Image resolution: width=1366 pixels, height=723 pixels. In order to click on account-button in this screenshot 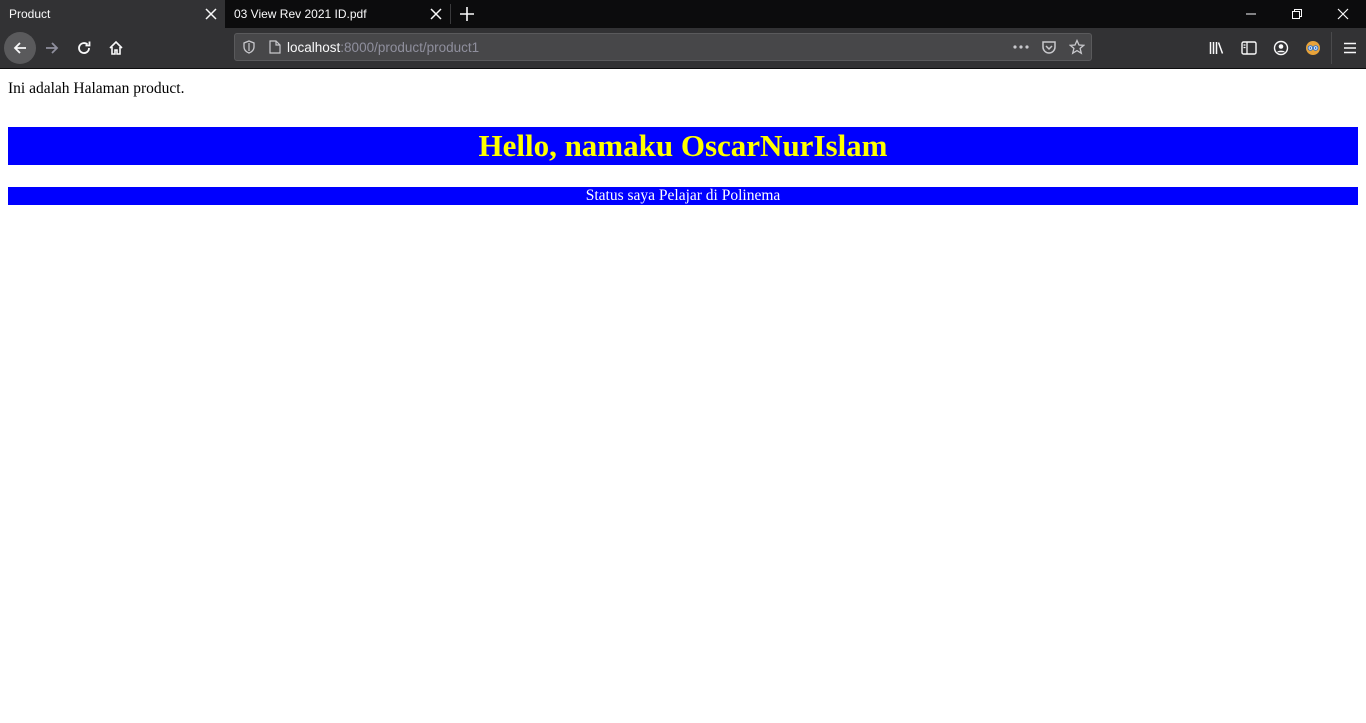, I will do `click(1281, 48)`.